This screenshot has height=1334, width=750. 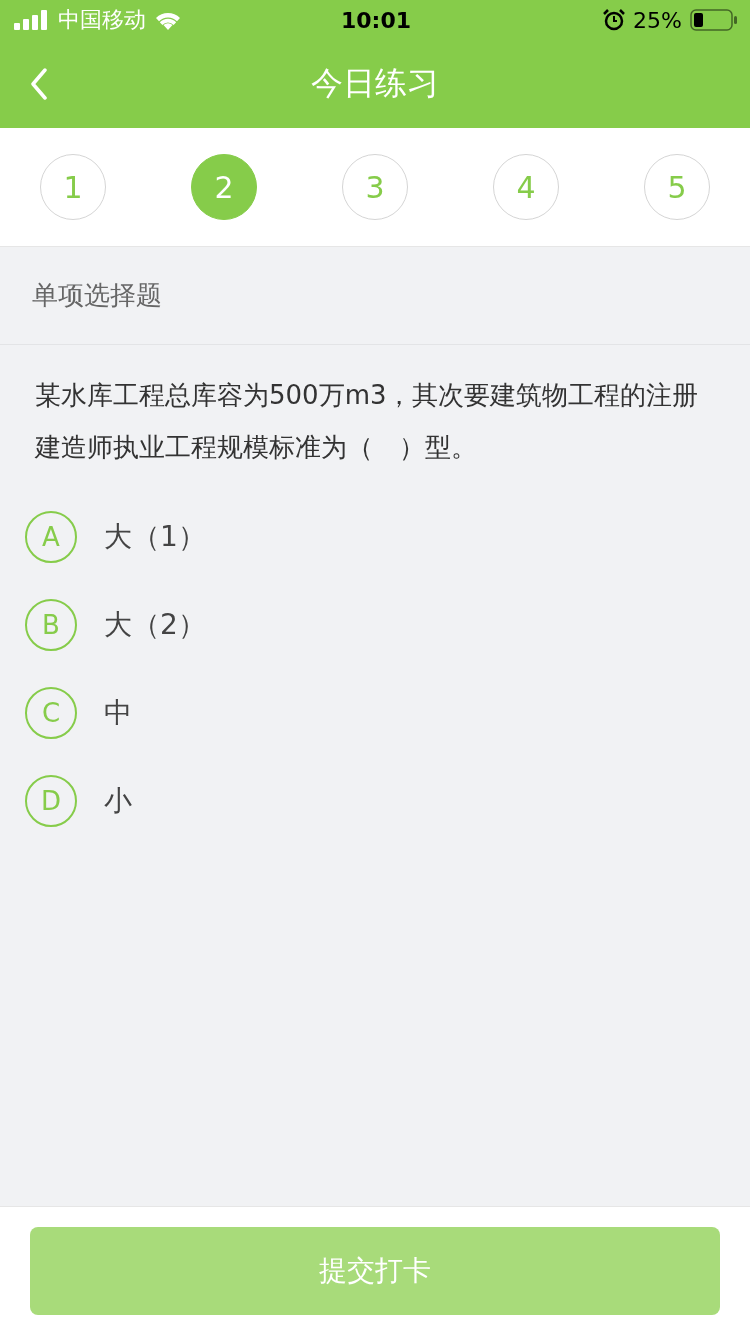 I want to click on option-text: 大（1）, so click(x=155, y=537).